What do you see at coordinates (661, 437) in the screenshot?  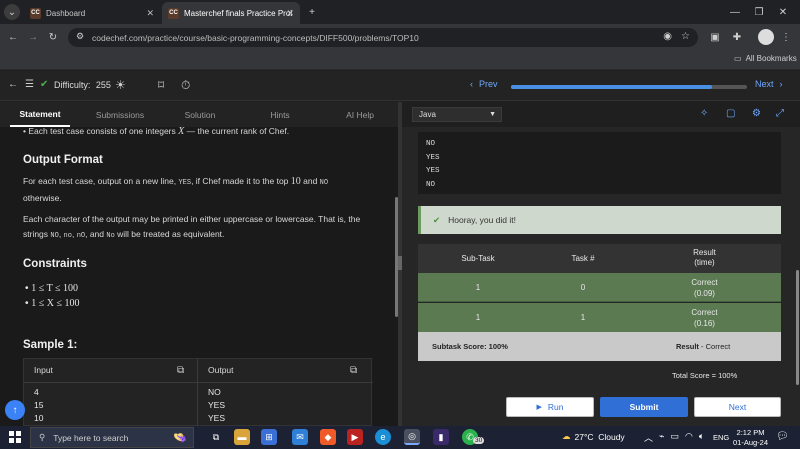 I see `network-icon: ⌁` at bounding box center [661, 437].